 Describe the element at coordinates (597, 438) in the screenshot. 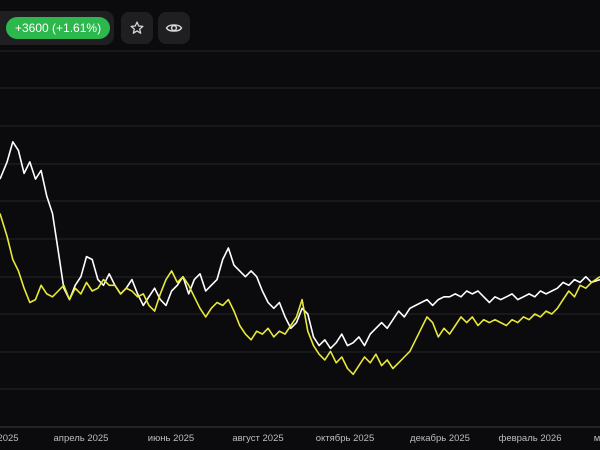

I see `x-tick-label: м` at that location.